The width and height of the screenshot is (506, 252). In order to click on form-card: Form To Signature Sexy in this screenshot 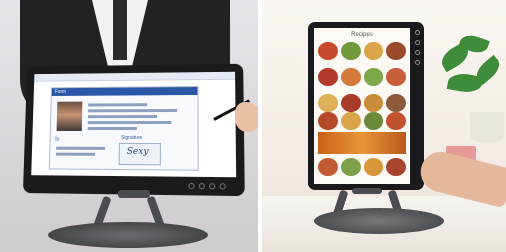, I will do `click(123, 128)`.